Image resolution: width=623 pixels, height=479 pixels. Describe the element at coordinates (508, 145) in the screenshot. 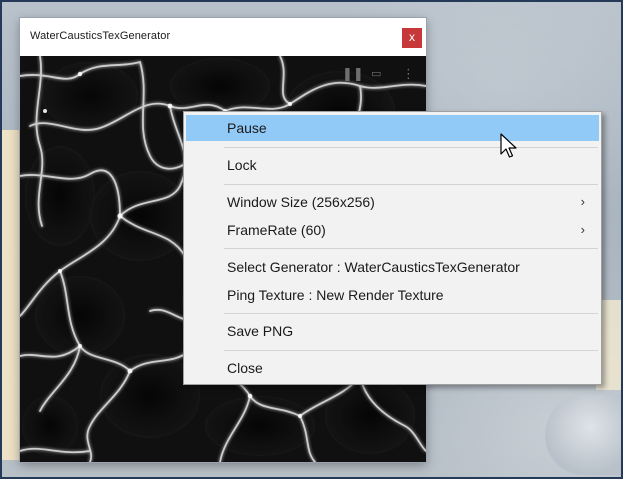

I see `mouse-cursor-icon` at that location.